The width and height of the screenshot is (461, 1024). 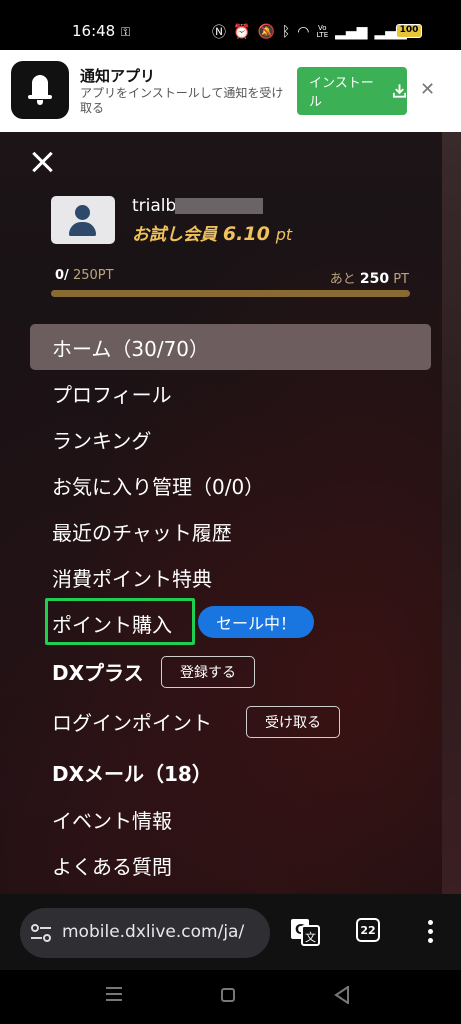 What do you see at coordinates (41, 933) in the screenshot?
I see `site-settings-icon` at bounding box center [41, 933].